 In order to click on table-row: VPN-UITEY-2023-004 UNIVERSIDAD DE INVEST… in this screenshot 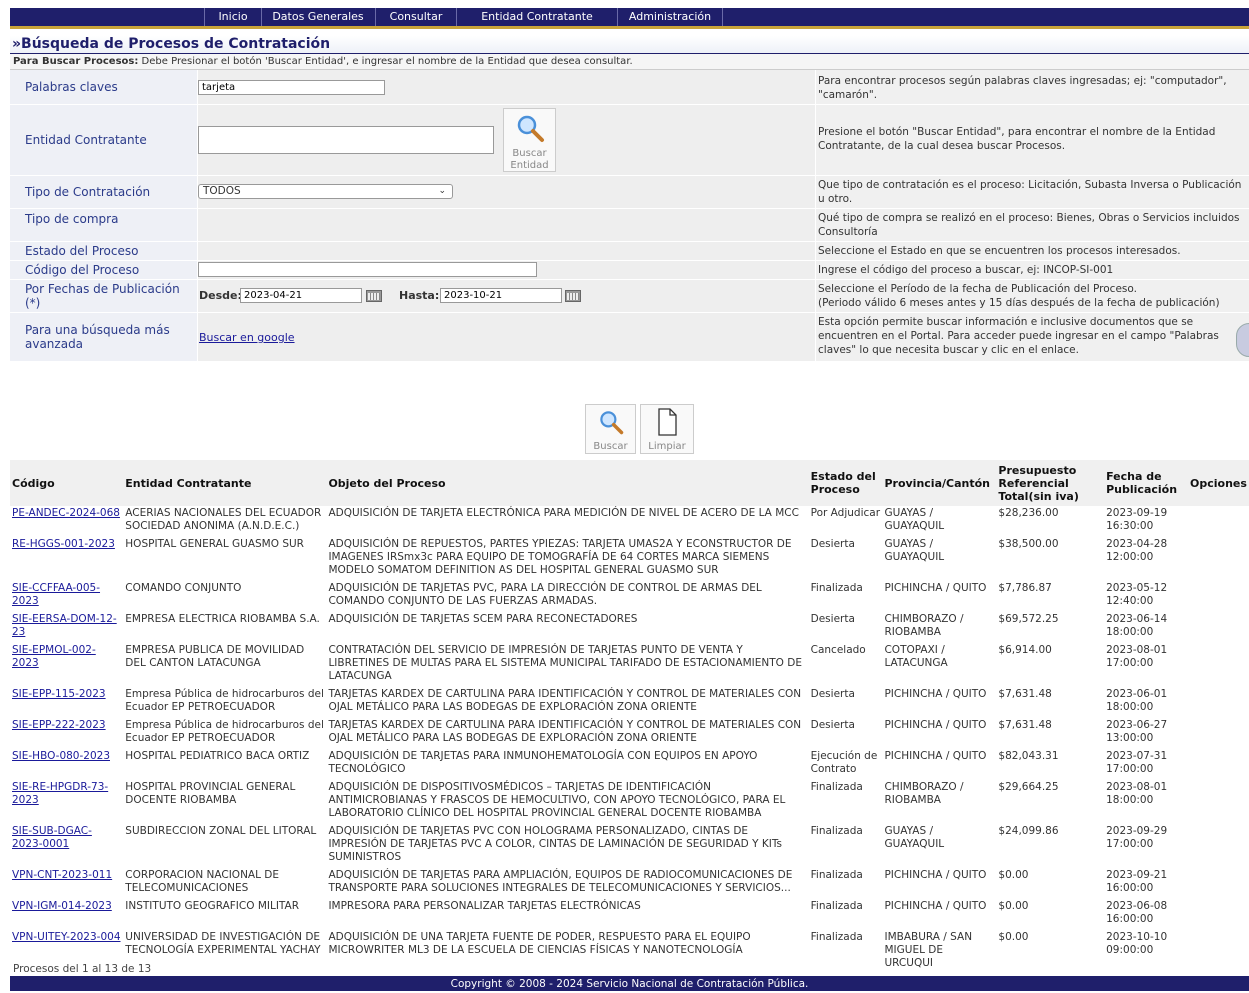, I will do `click(629, 951)`.